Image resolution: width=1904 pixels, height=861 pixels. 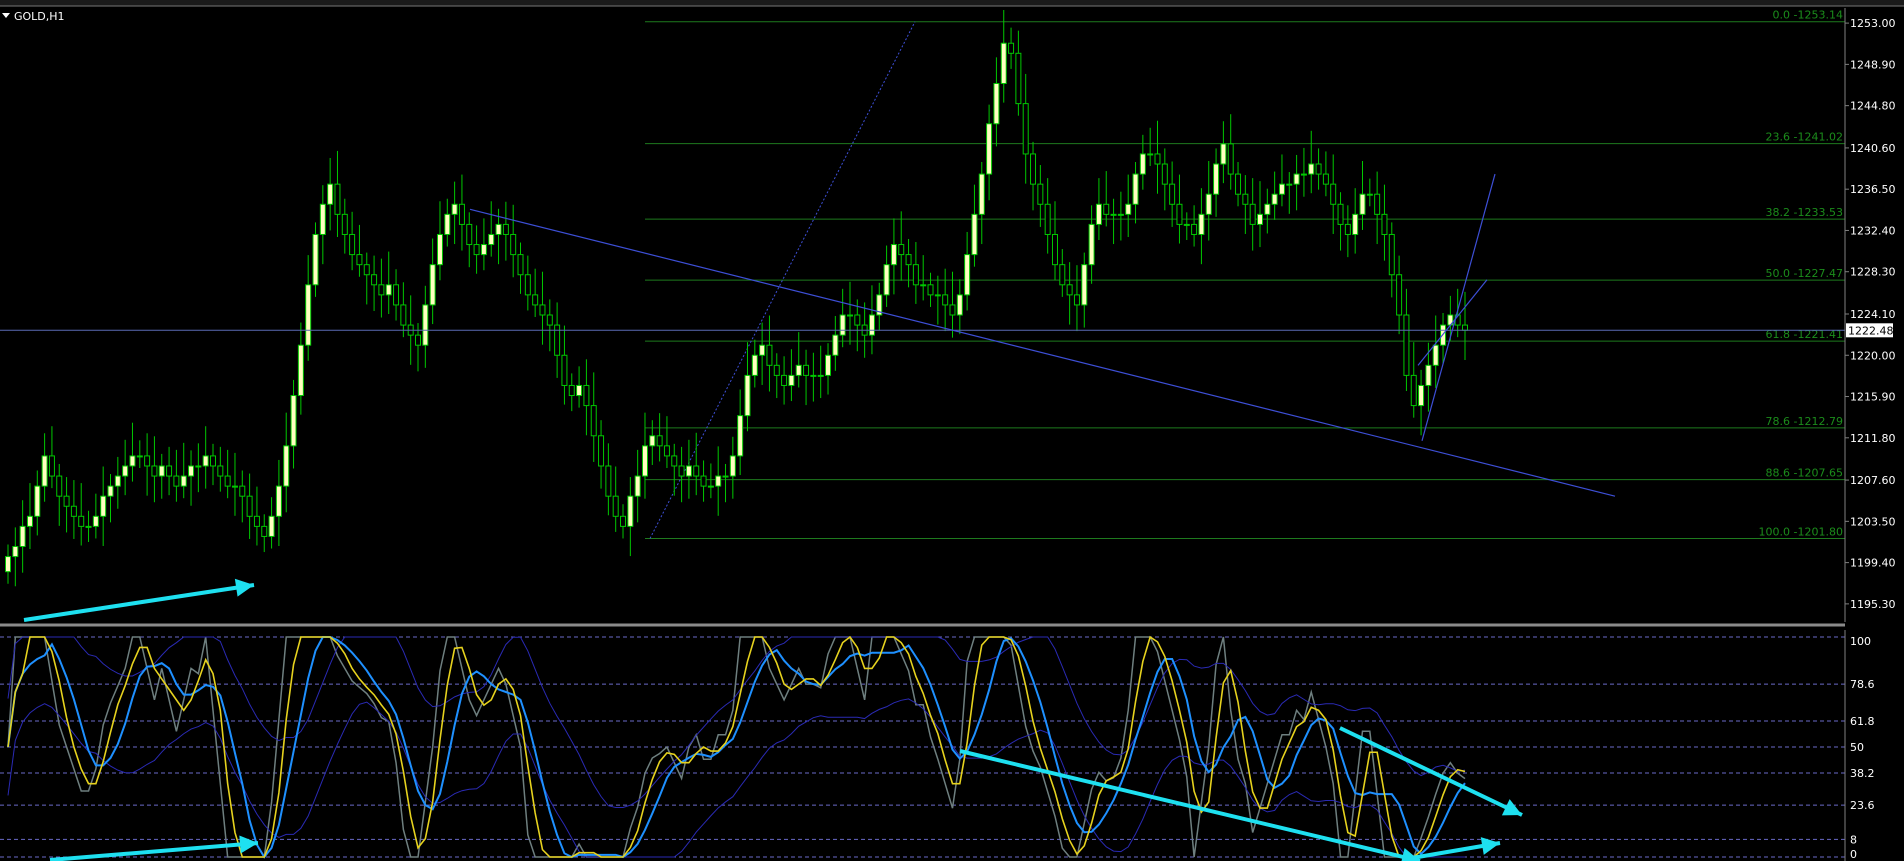 What do you see at coordinates (1873, 272) in the screenshot?
I see `price-tick-label: 1228.30` at bounding box center [1873, 272].